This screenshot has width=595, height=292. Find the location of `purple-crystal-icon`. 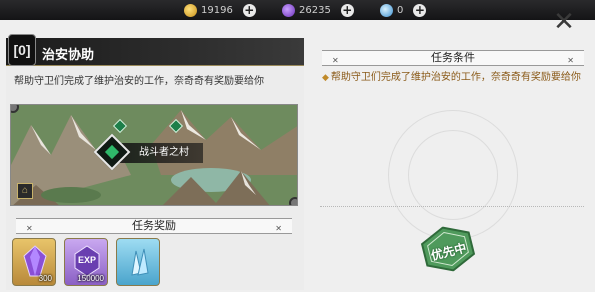

purple-crystal-icon is located at coordinates (35, 261).